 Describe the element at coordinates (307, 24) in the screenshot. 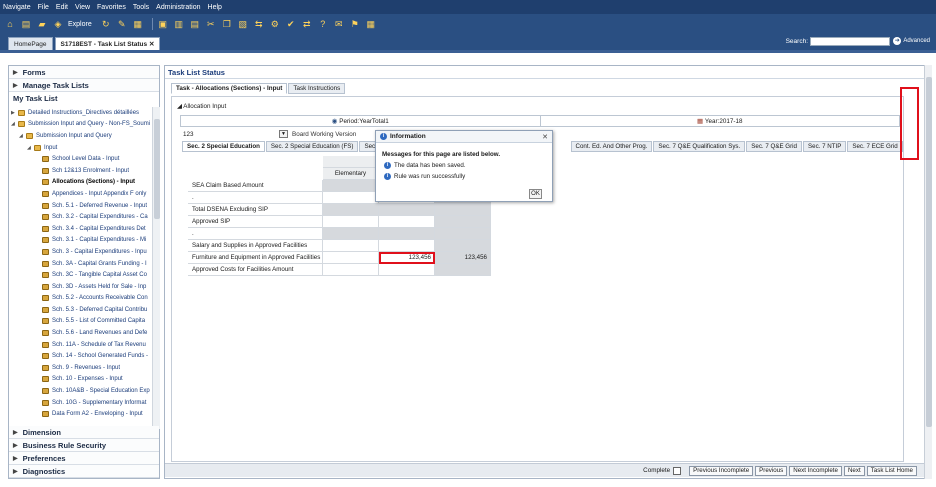

I see `workflow-icon: ⇄` at that location.